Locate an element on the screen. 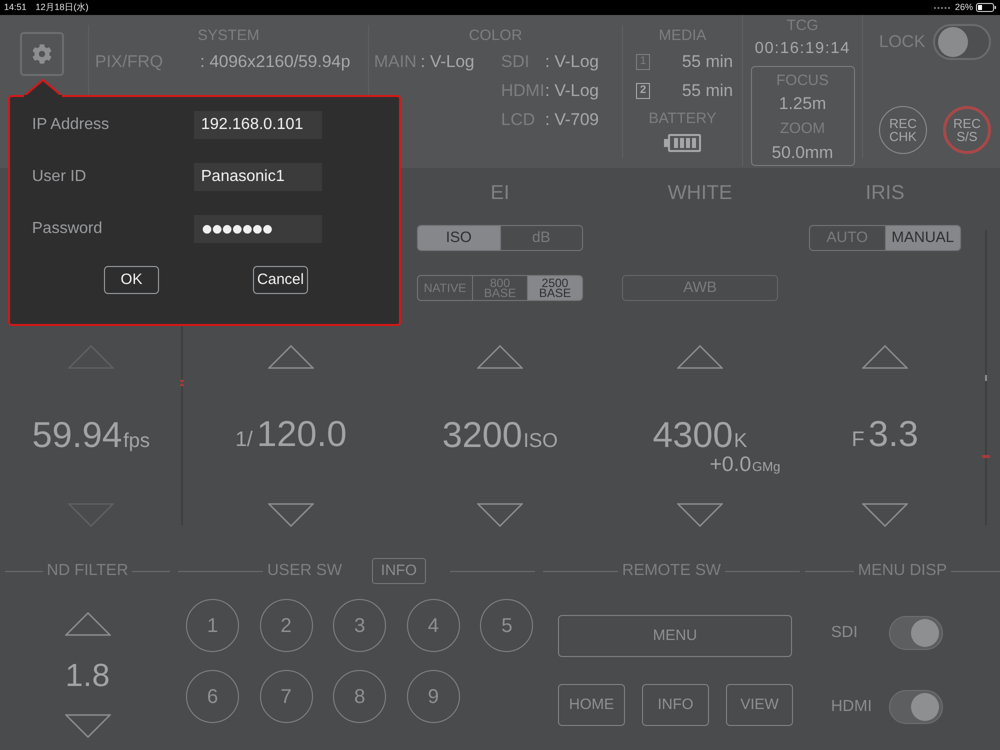 The image size is (1000, 750). settings-button is located at coordinates (42, 54).